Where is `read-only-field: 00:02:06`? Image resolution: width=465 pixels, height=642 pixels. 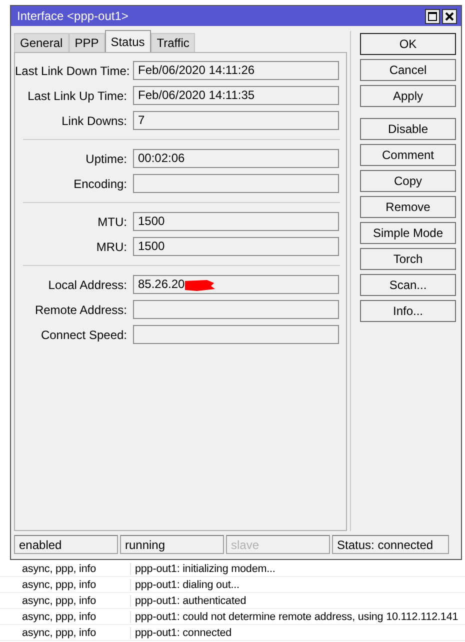 read-only-field: 00:02:06 is located at coordinates (236, 158).